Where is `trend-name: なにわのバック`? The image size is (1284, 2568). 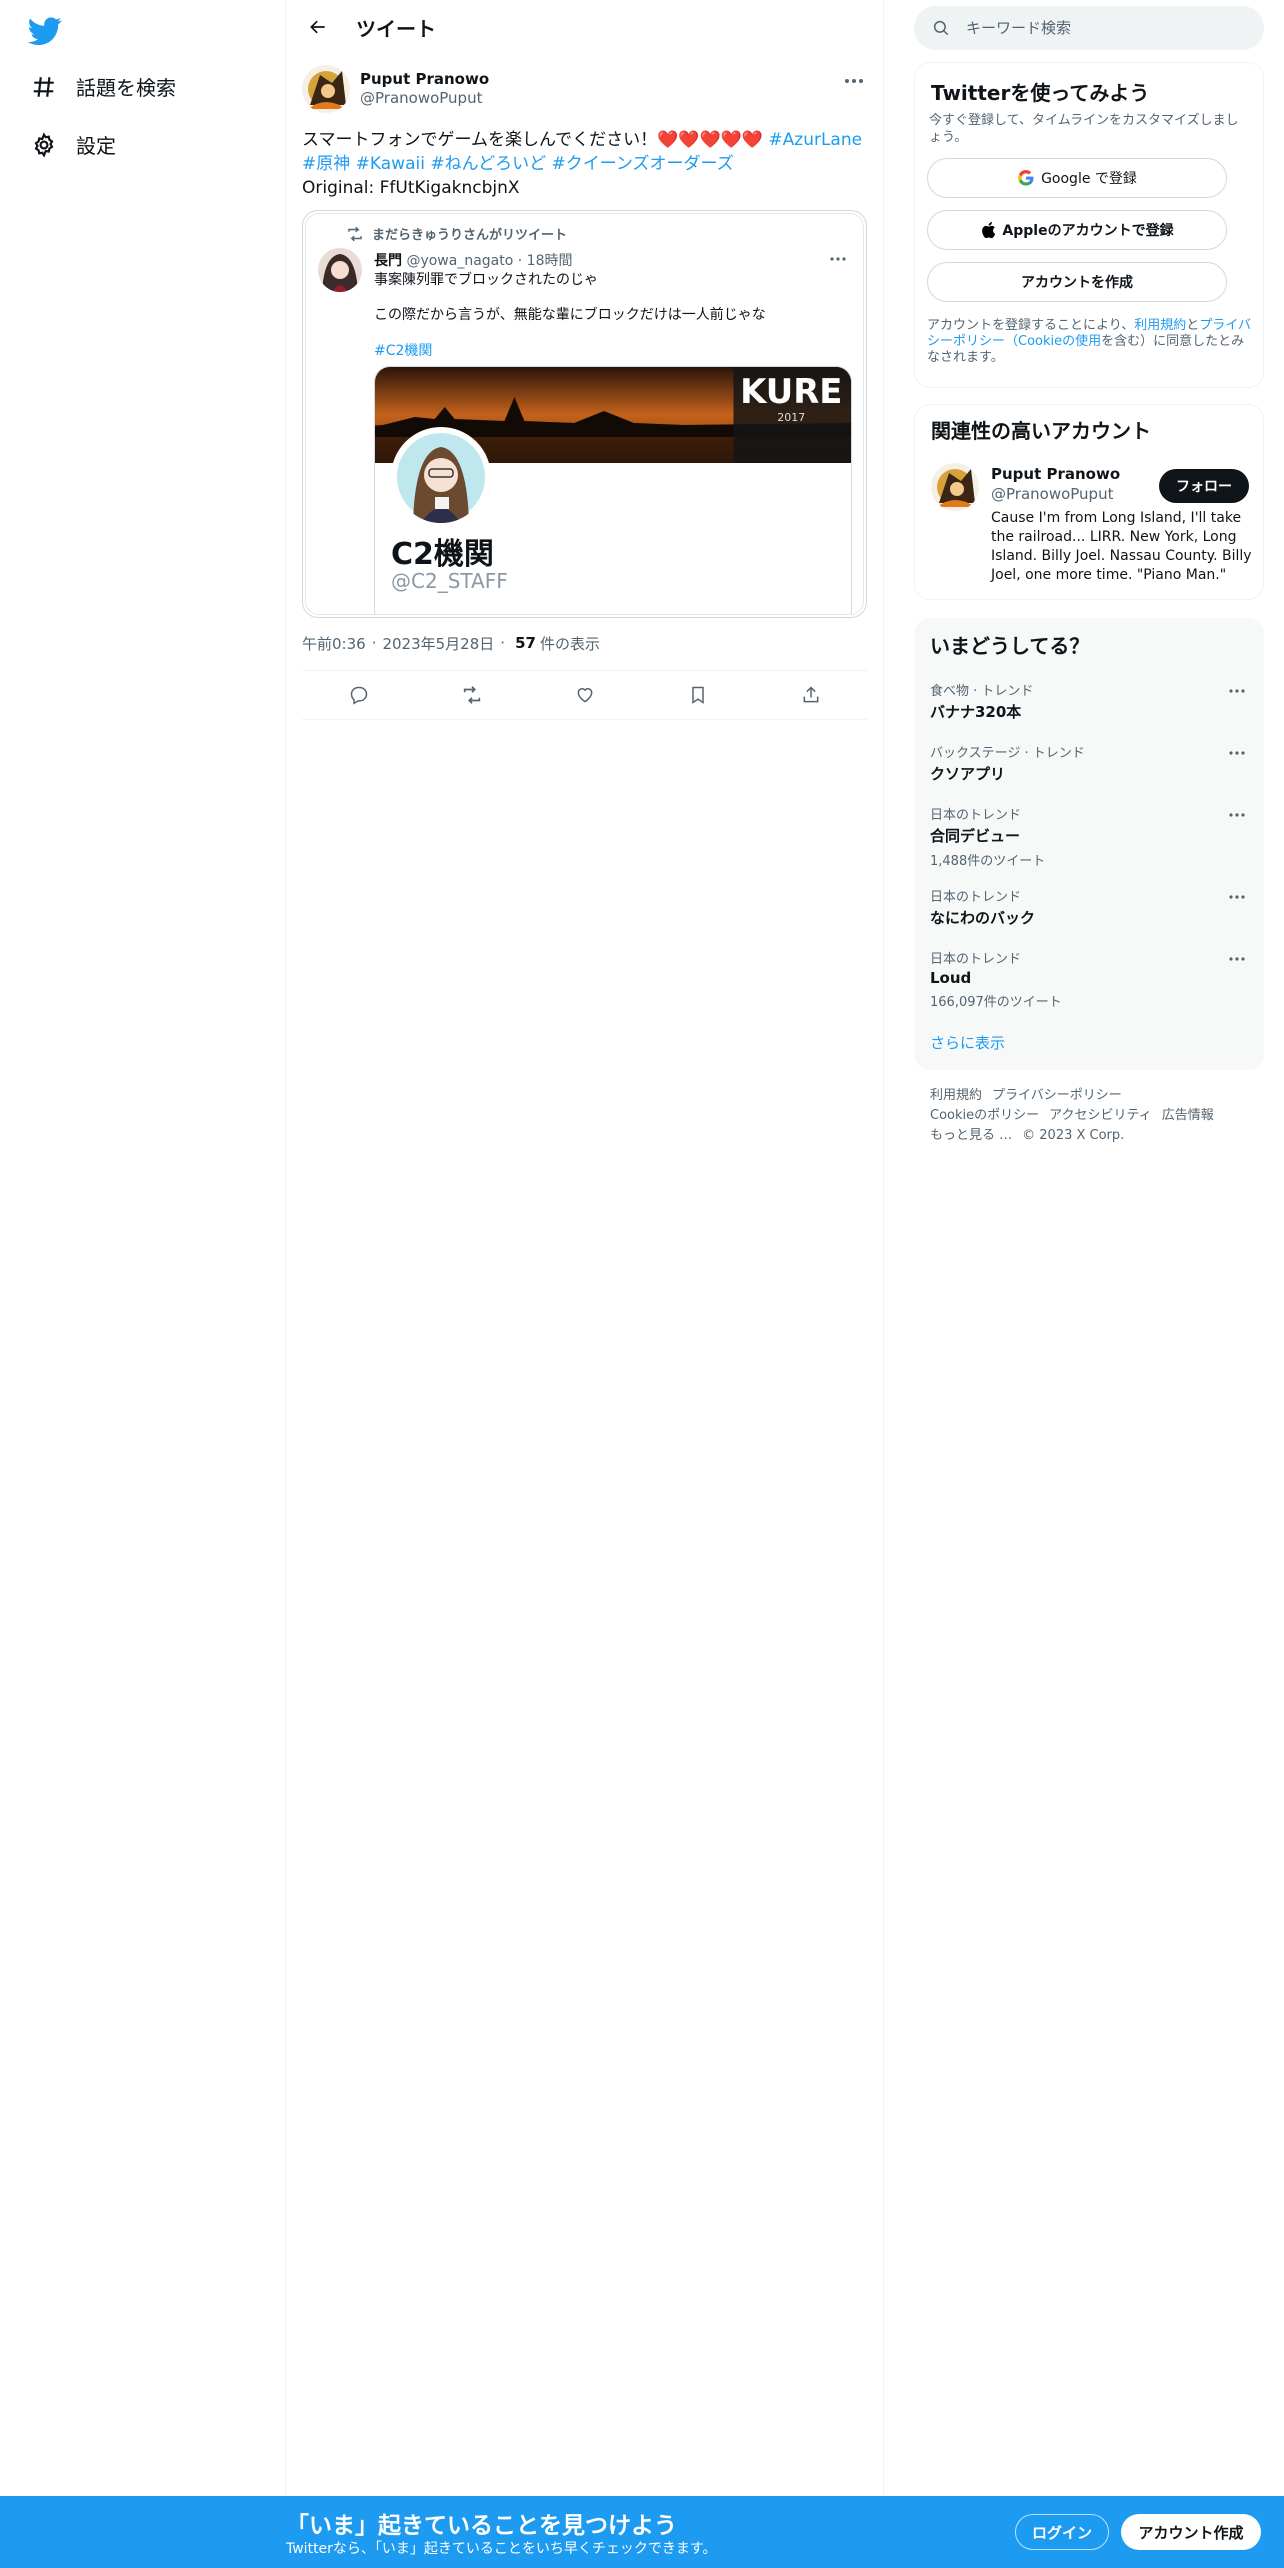 trend-name: なにわのバック is located at coordinates (983, 918).